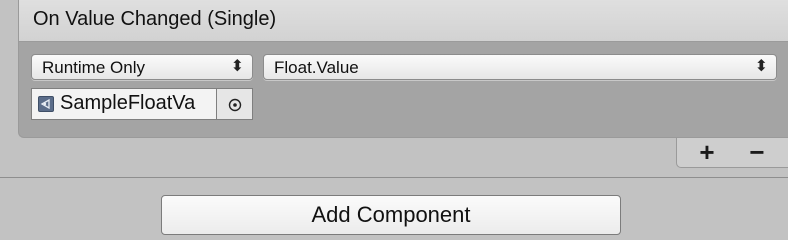  I want to click on object-picker-icon, so click(235, 105).